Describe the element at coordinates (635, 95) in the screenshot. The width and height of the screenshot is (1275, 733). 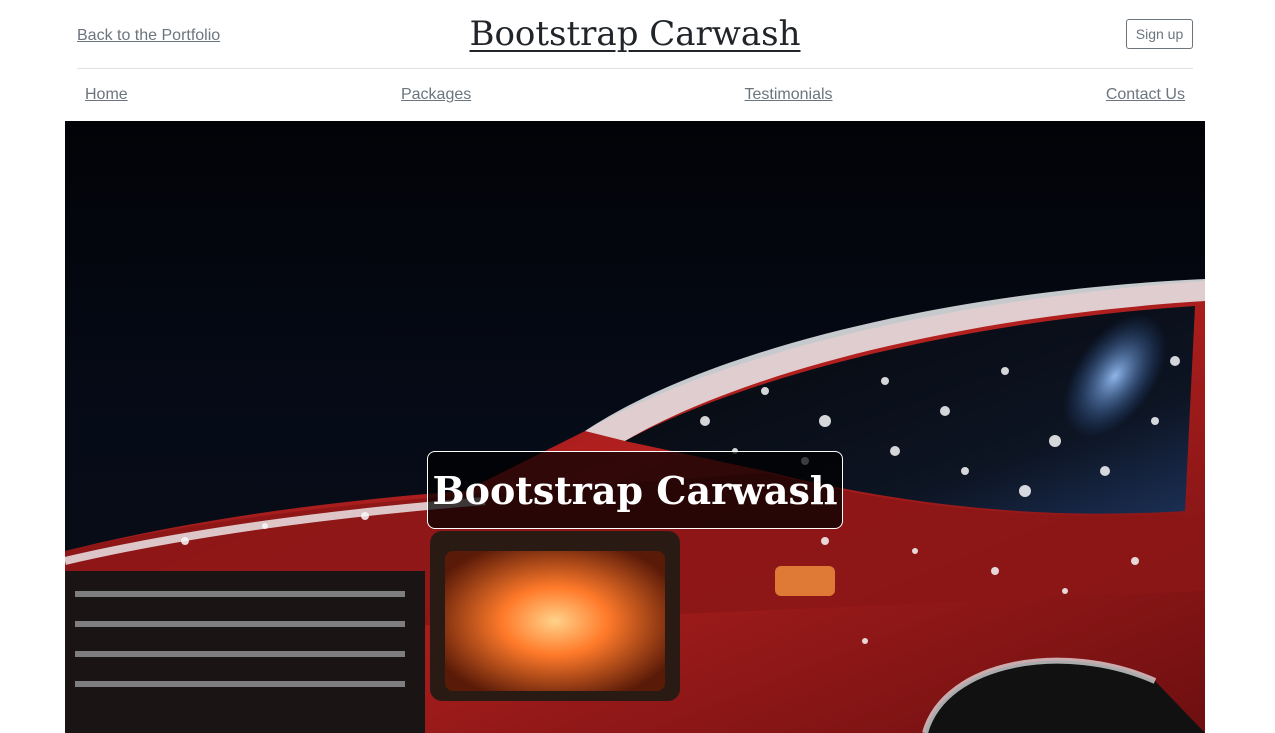
I see `main-nav: Home Packages Testimonials Contact Us` at that location.